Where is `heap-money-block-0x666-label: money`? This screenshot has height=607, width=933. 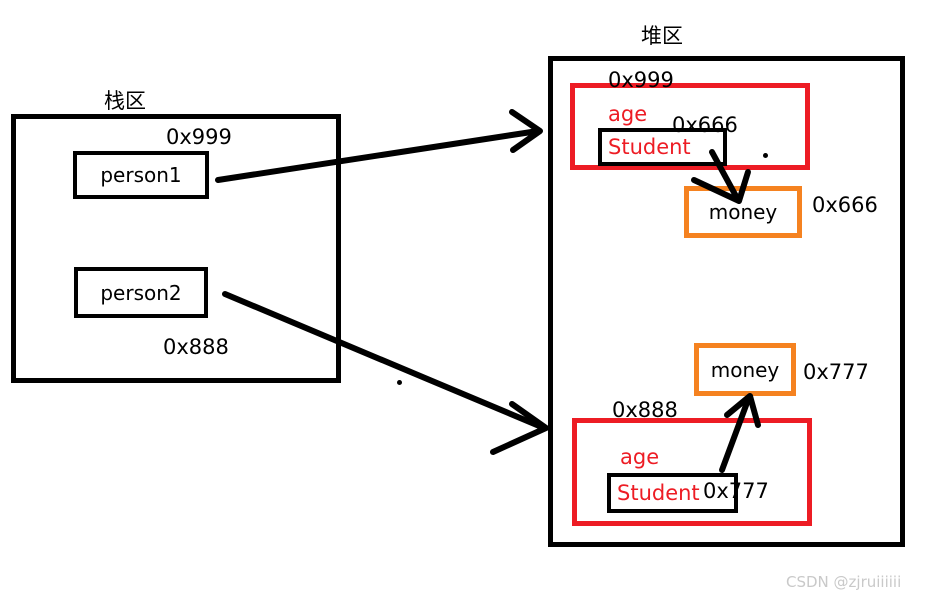 heap-money-block-0x666-label: money is located at coordinates (743, 212).